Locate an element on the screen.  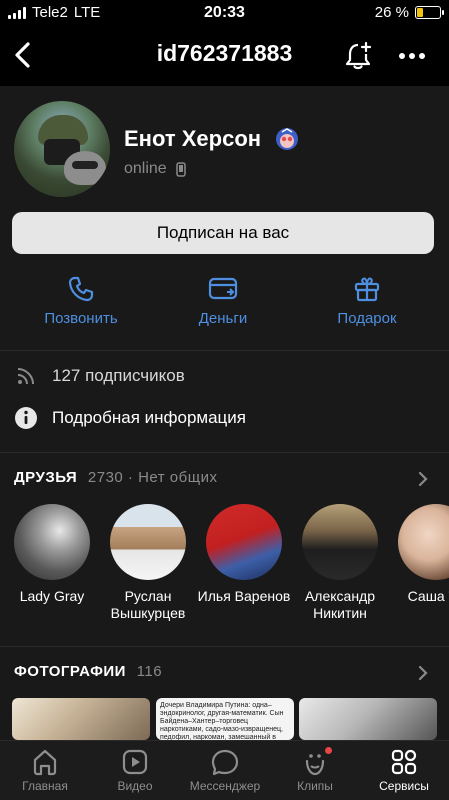
subscribed-button: Подписан на вас is located at coordinates (223, 233).